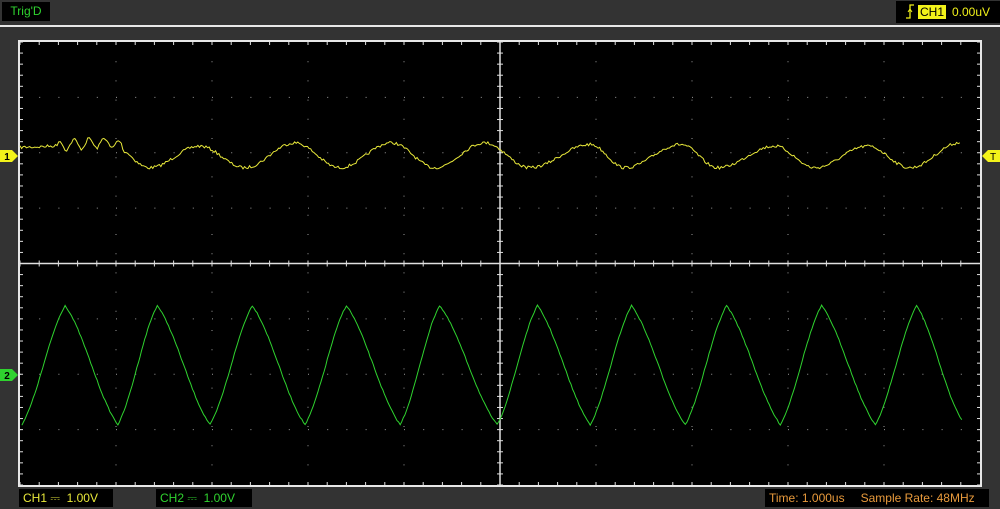  What do you see at coordinates (917, 498) in the screenshot?
I see `sample-rate: Sample Rate: 48MHz` at bounding box center [917, 498].